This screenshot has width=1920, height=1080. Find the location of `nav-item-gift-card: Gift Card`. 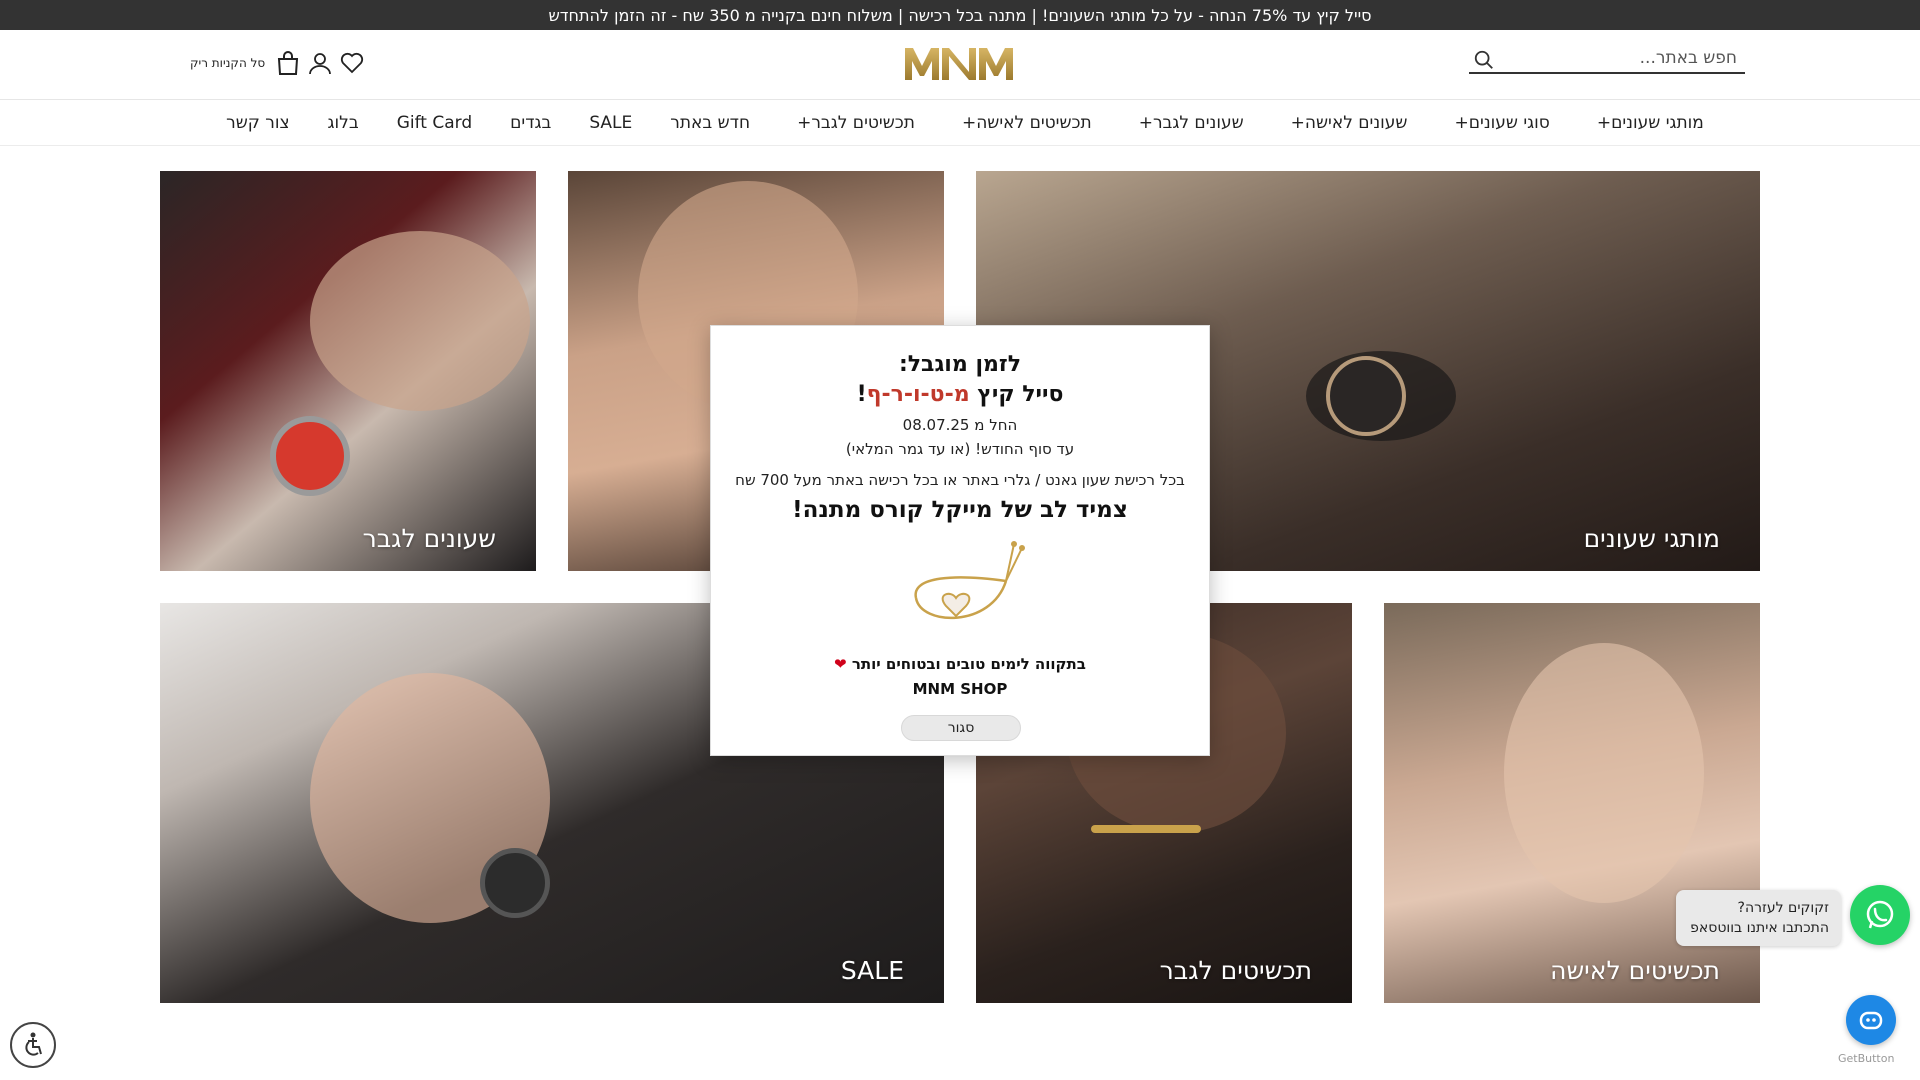

nav-item-gift-card: Gift Card is located at coordinates (434, 123).